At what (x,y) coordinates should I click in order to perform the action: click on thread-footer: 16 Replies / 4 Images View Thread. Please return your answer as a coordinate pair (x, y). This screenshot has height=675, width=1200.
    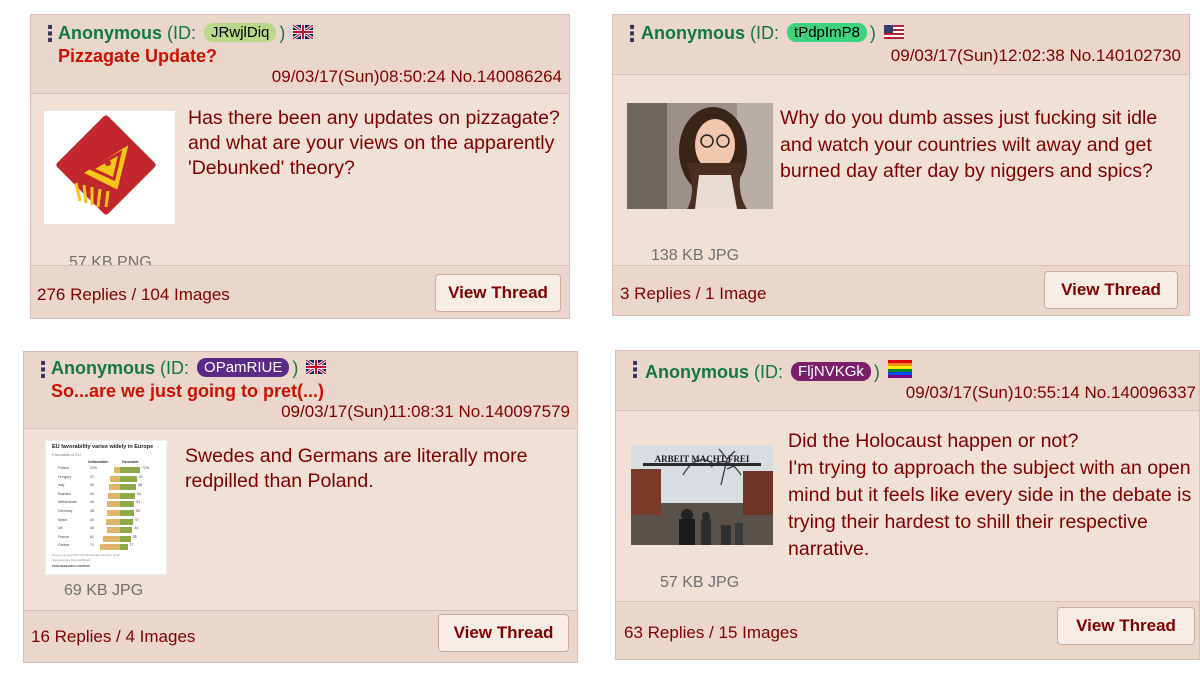
    Looking at the image, I should click on (300, 636).